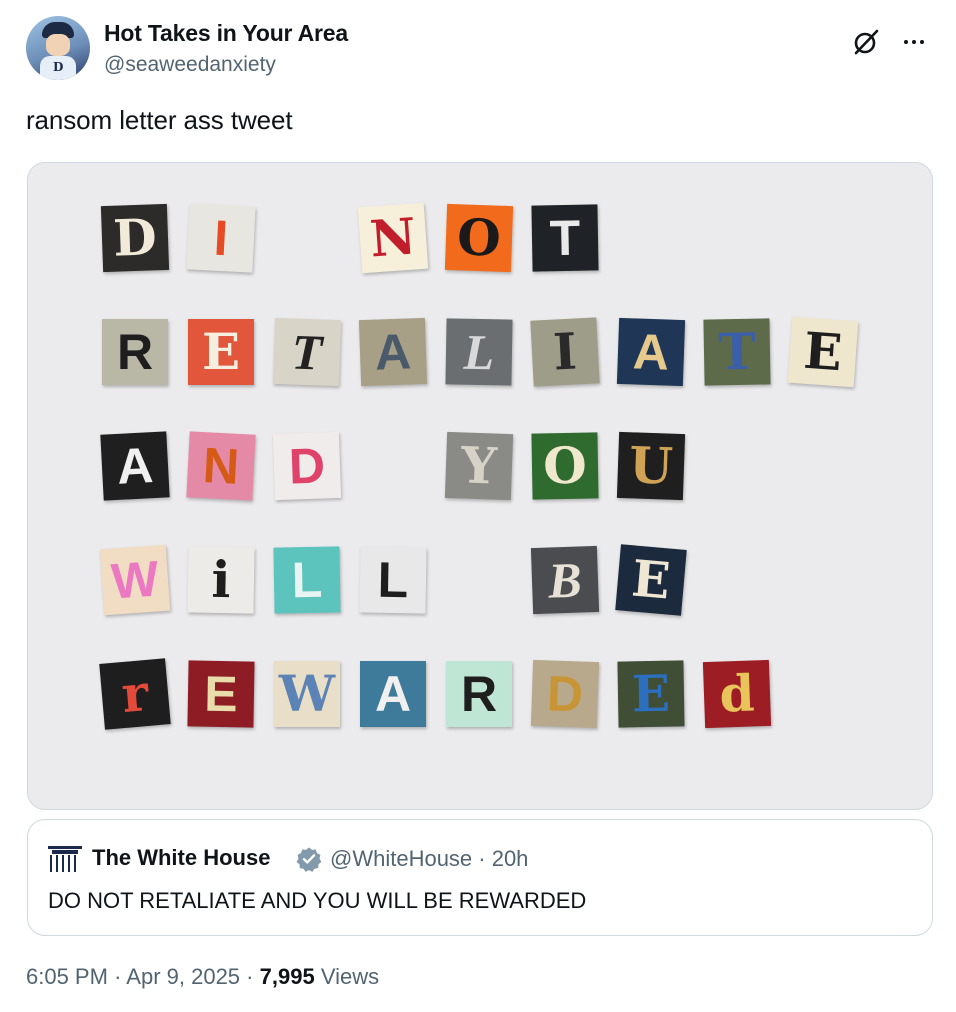 This screenshot has width=956, height=1012. Describe the element at coordinates (565, 580) in the screenshot. I see `ransom-letter-tile: B` at that location.